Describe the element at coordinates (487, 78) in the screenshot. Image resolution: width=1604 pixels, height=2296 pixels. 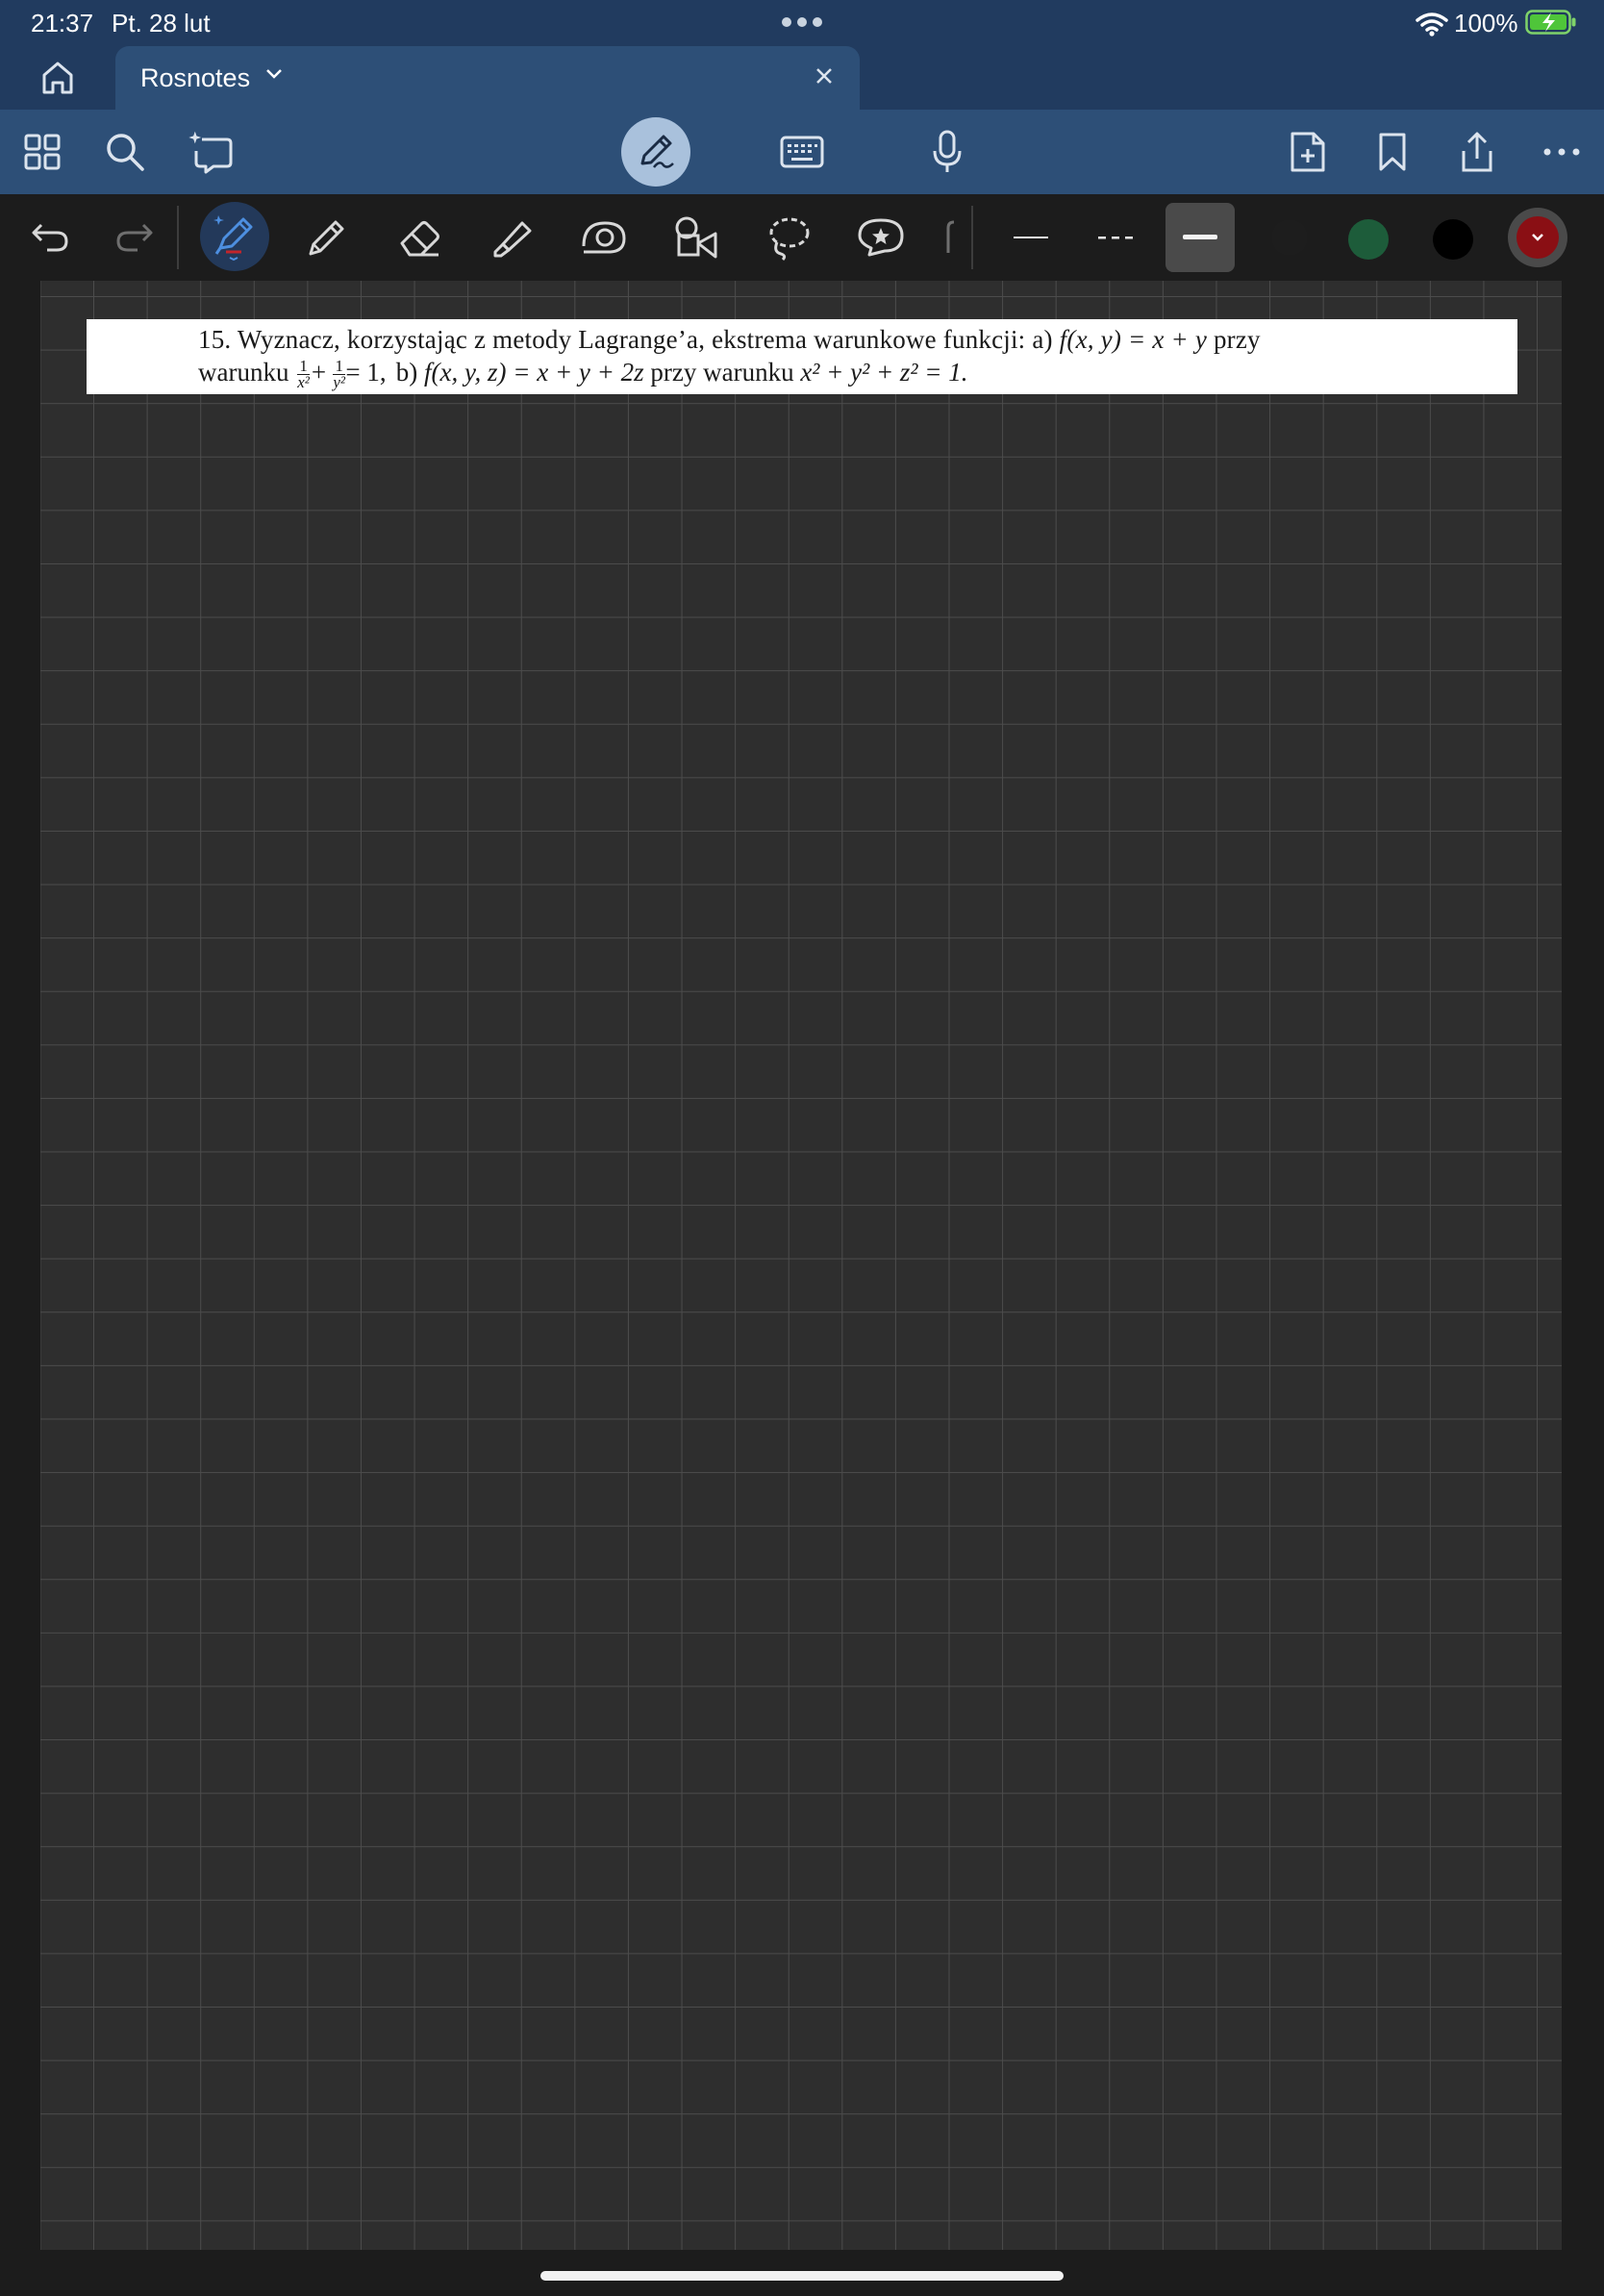
I see `tab-rosnotes: Rosnotes` at that location.